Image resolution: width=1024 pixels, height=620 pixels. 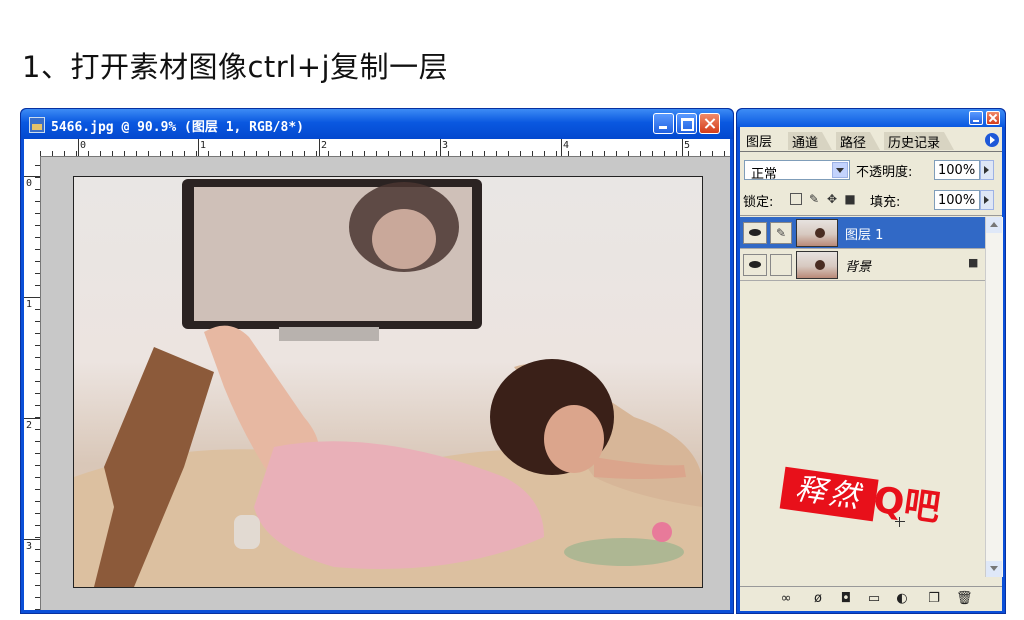 What do you see at coordinates (796, 199) in the screenshot?
I see `lock-transparency-icon` at bounding box center [796, 199].